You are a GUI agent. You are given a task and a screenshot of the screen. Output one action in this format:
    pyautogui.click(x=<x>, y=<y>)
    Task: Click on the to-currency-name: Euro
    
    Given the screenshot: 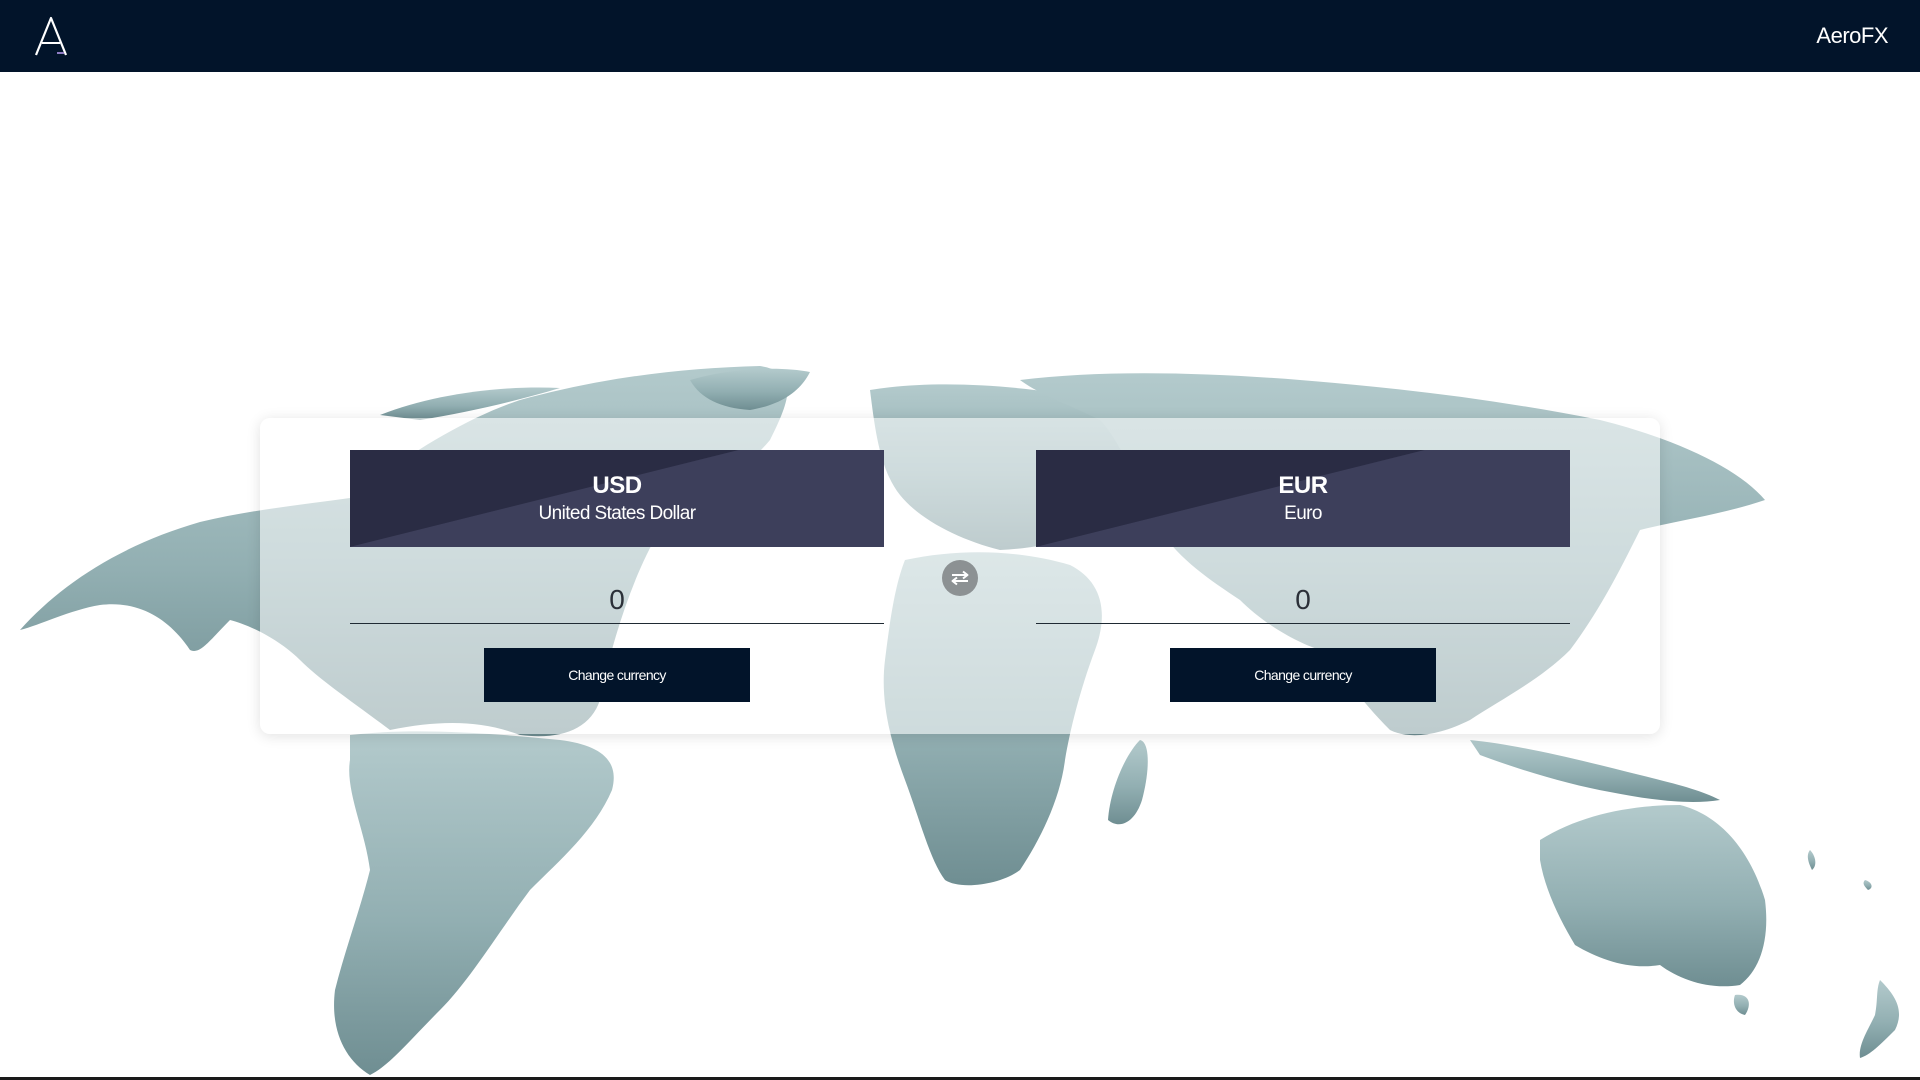 What is the action you would take?
    pyautogui.click(x=1303, y=513)
    